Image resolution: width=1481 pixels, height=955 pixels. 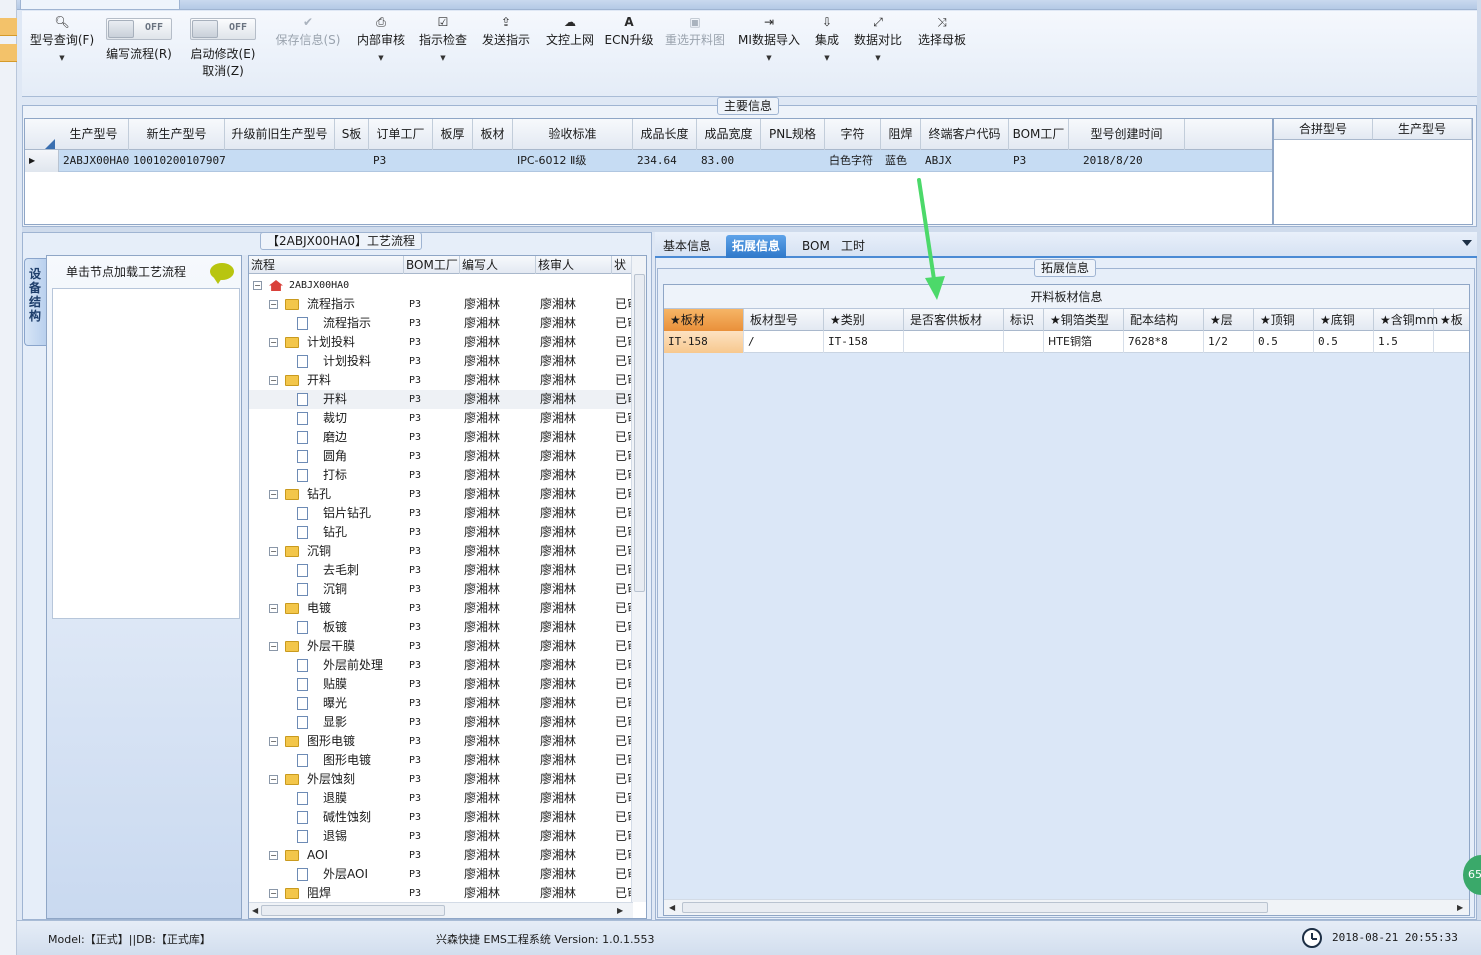 What do you see at coordinates (1467, 243) in the screenshot?
I see `tabs-dropdown-icon` at bounding box center [1467, 243].